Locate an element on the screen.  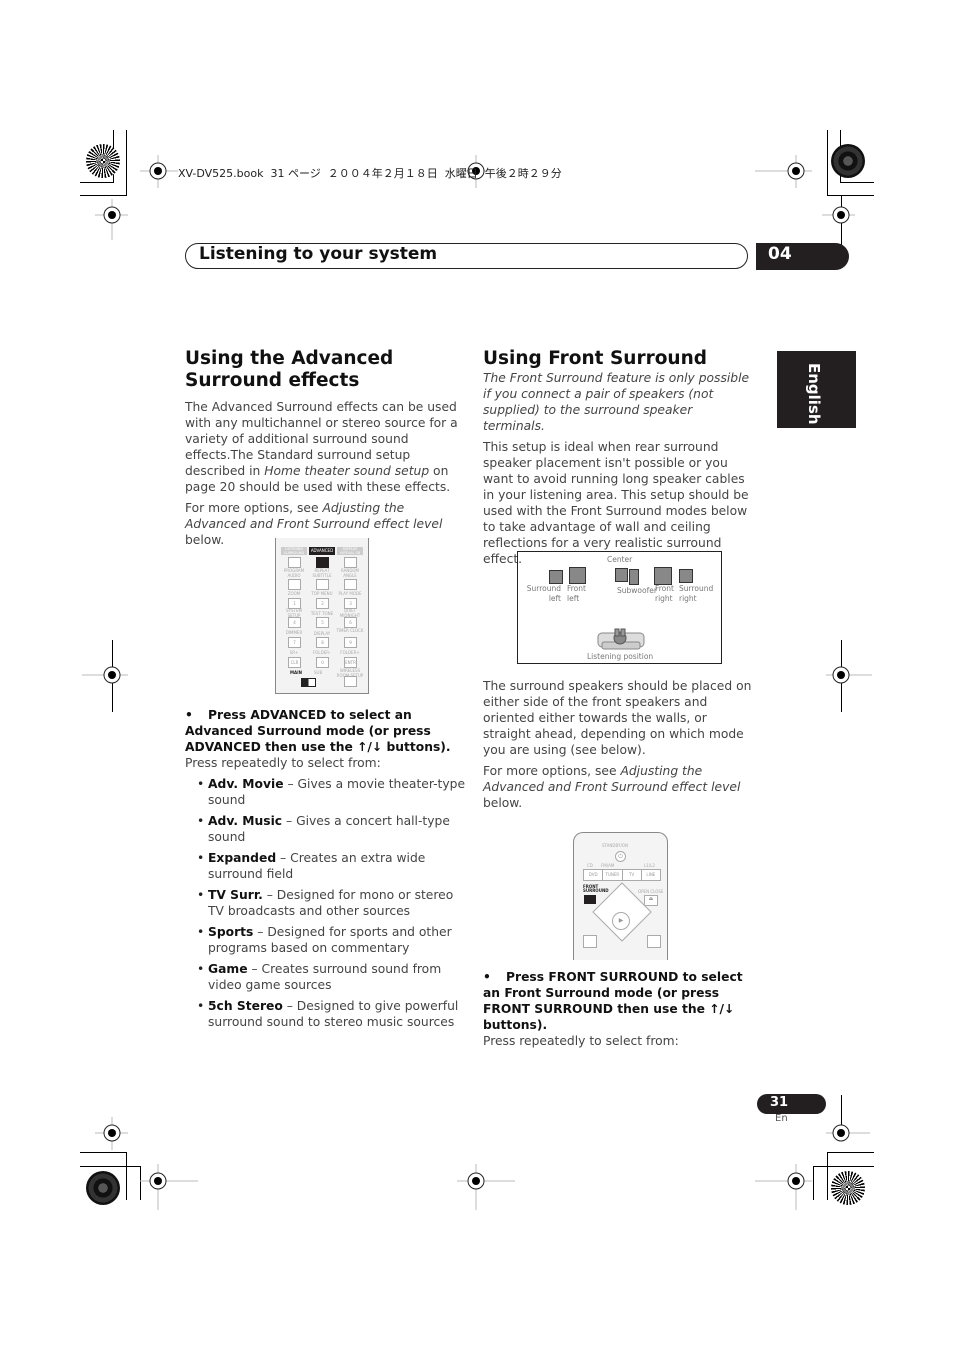
input-button: LINE is located at coordinates (651, 874).